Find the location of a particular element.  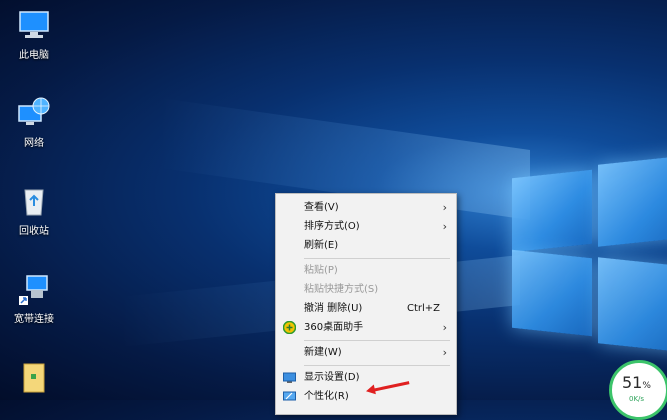

menu-item-label: 刷新(E) is located at coordinates (321, 245).